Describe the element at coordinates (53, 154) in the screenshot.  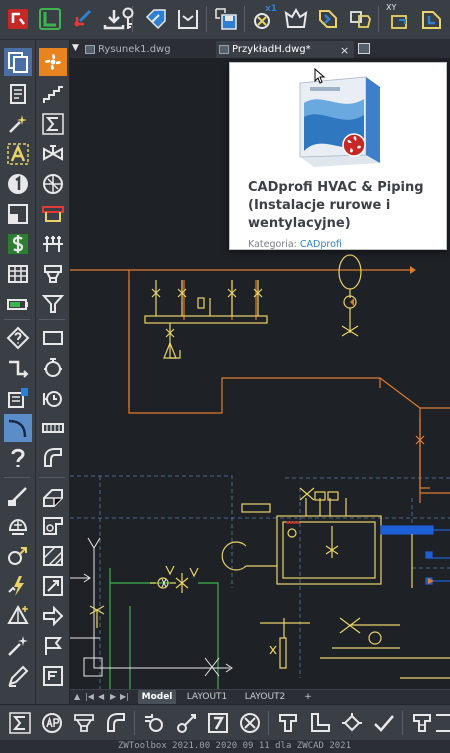
I see `valve-icon` at that location.